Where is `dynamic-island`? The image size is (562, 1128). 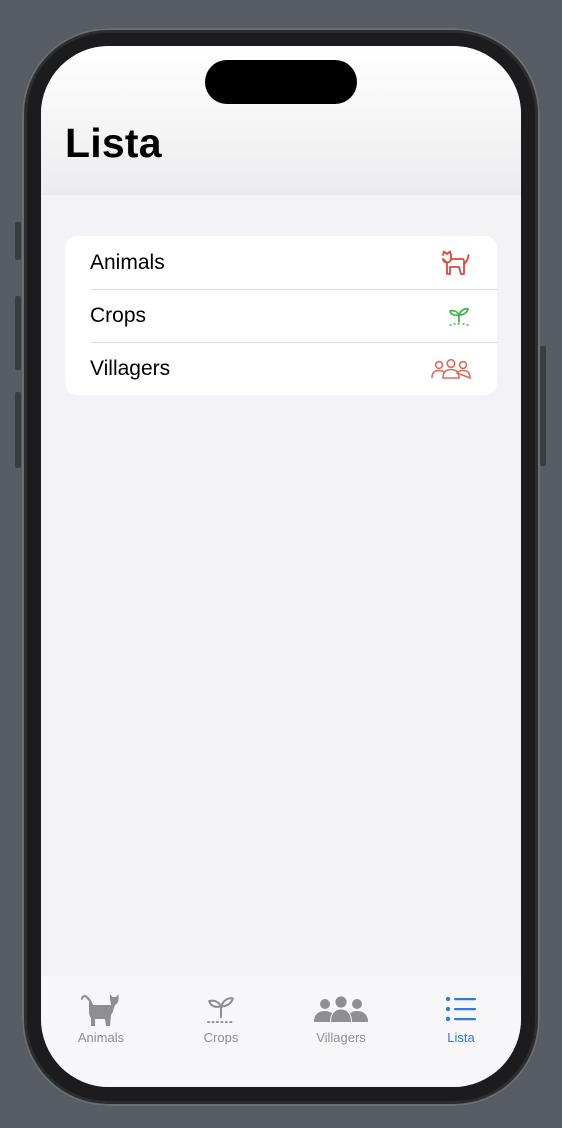
dynamic-island is located at coordinates (281, 82).